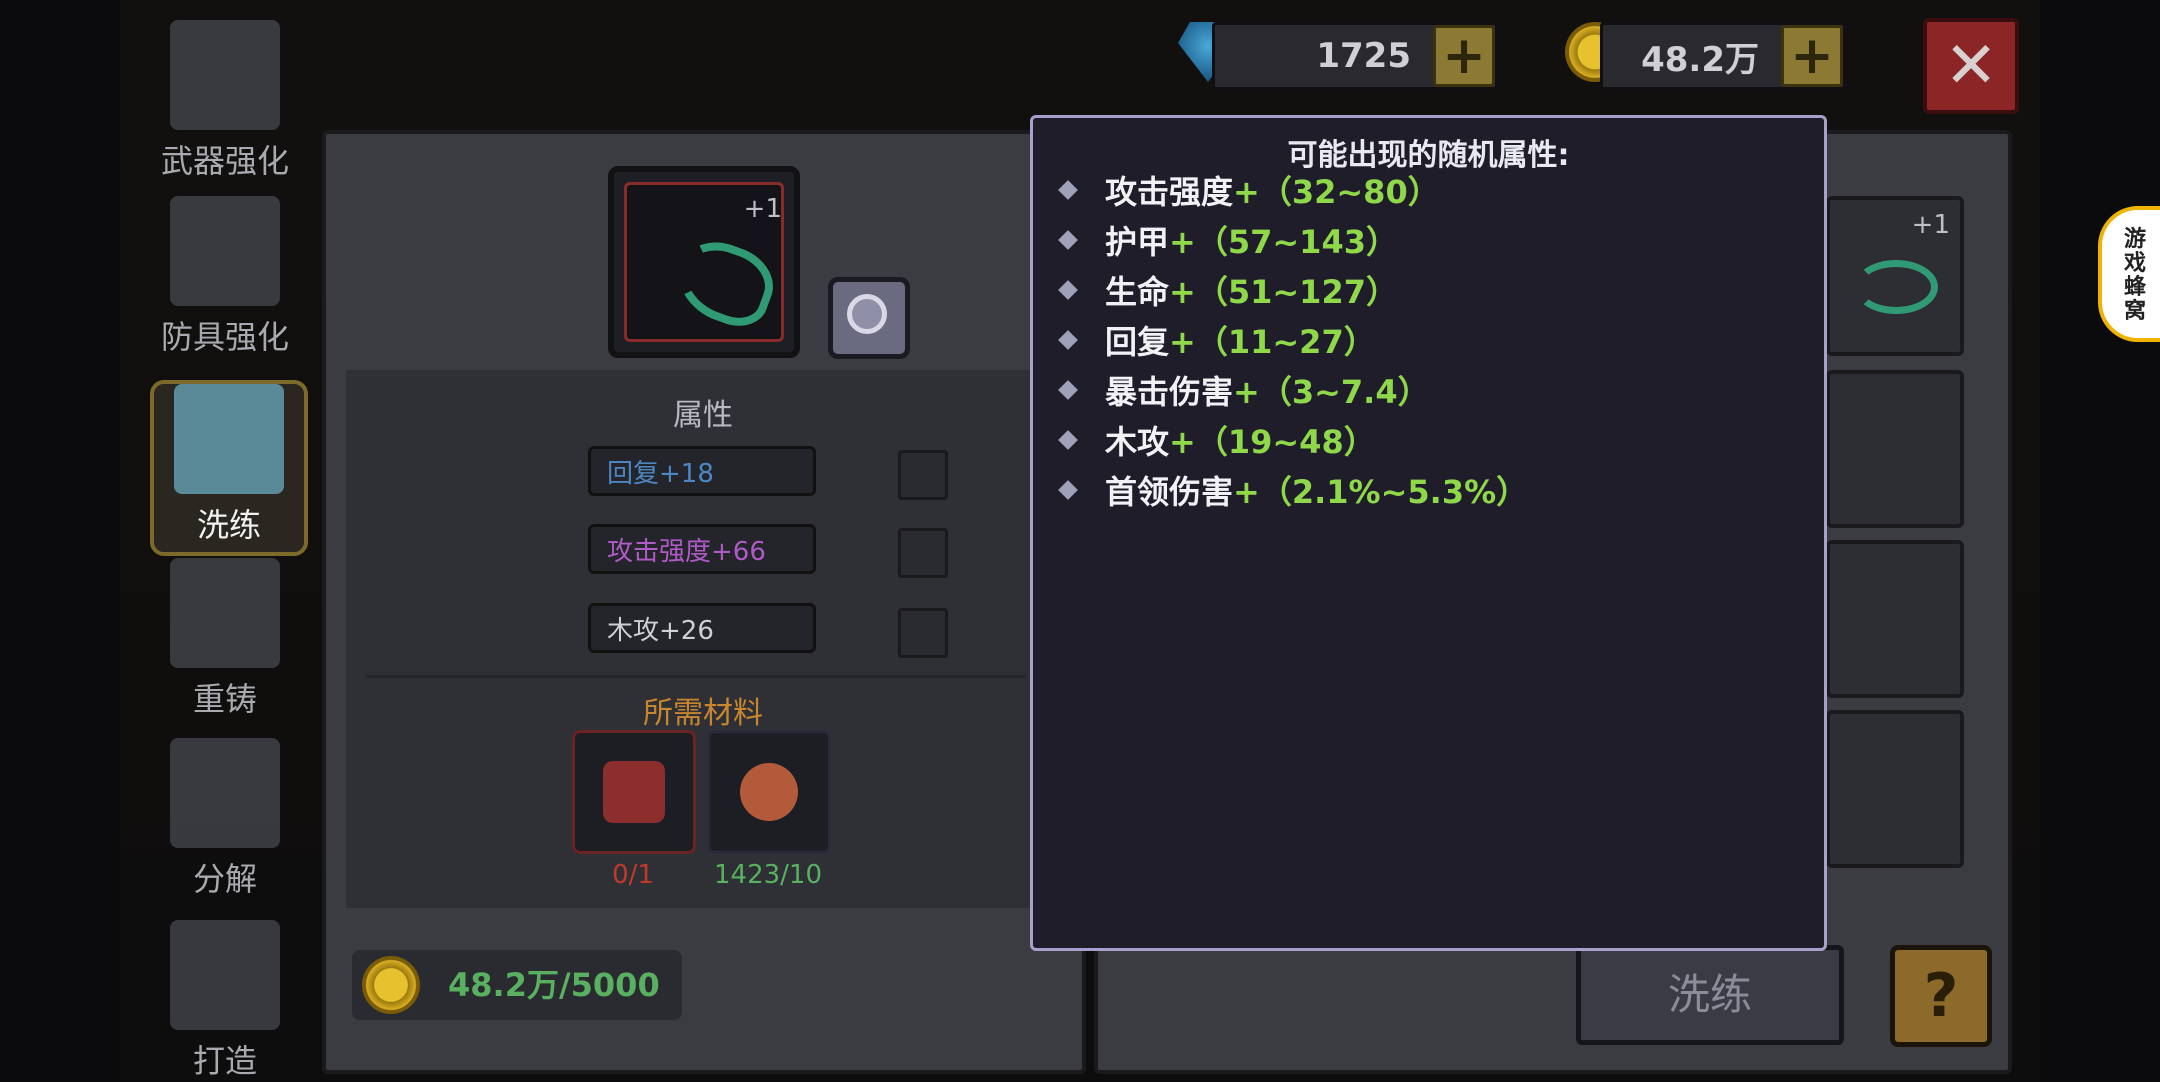  I want to click on gold-count: 48.2万, so click(1700, 59).